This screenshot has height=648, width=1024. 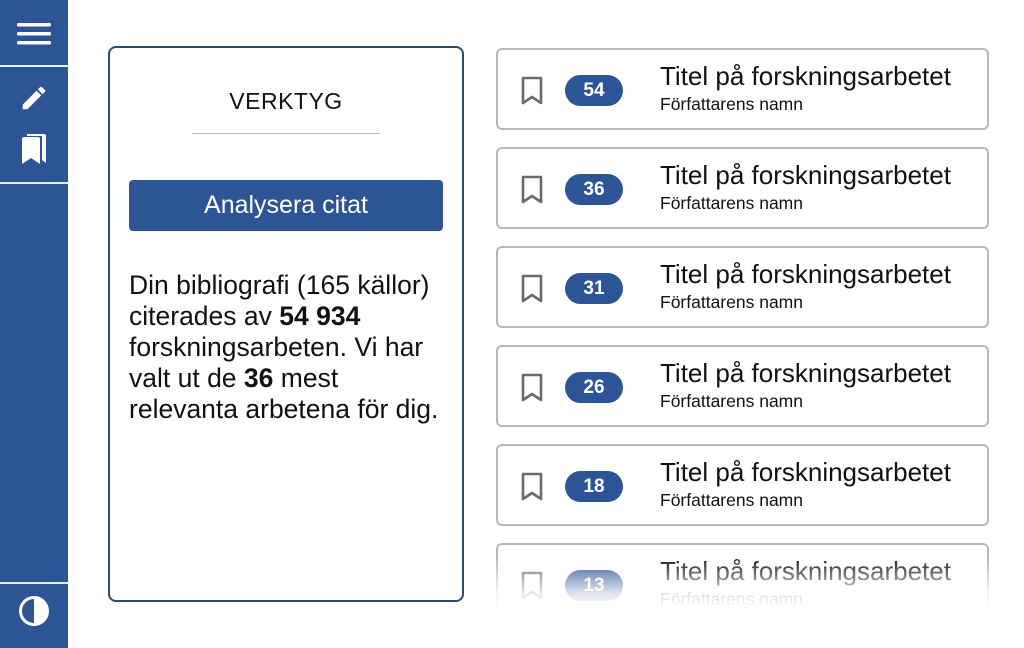 What do you see at coordinates (258, 378) in the screenshot?
I see `selected-count: 36` at bounding box center [258, 378].